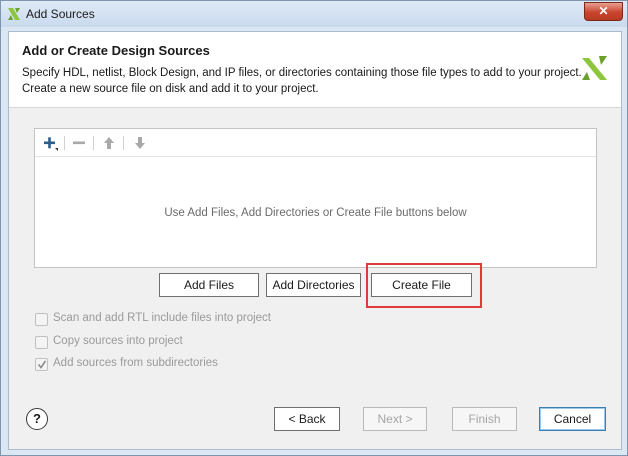 The image size is (628, 456). What do you see at coordinates (116, 50) in the screenshot?
I see `page-title: Add or Create Design Sources` at bounding box center [116, 50].